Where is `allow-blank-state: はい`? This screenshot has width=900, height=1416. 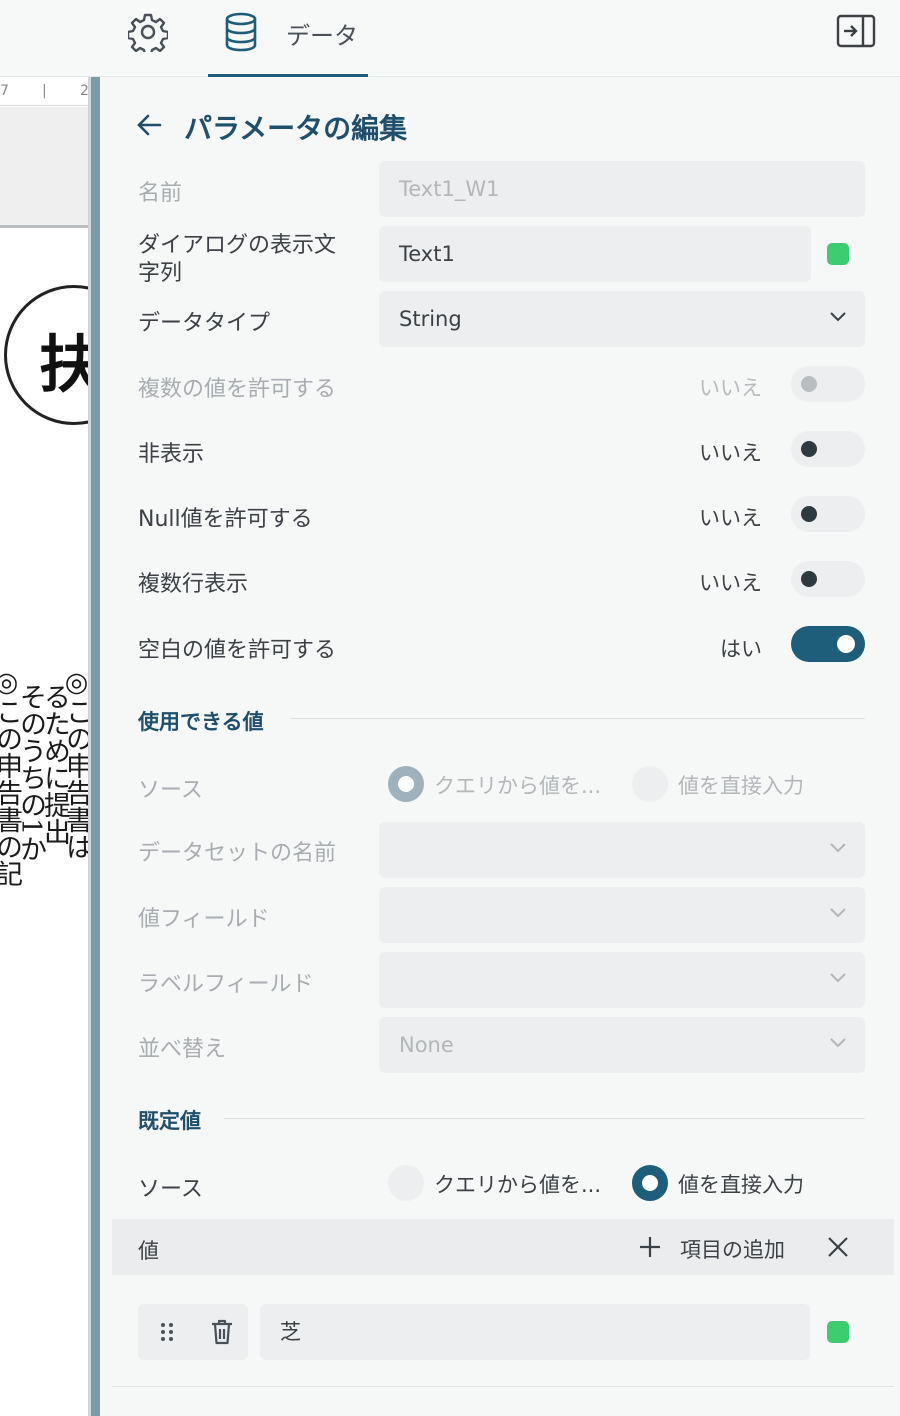 allow-blank-state: はい is located at coordinates (741, 649).